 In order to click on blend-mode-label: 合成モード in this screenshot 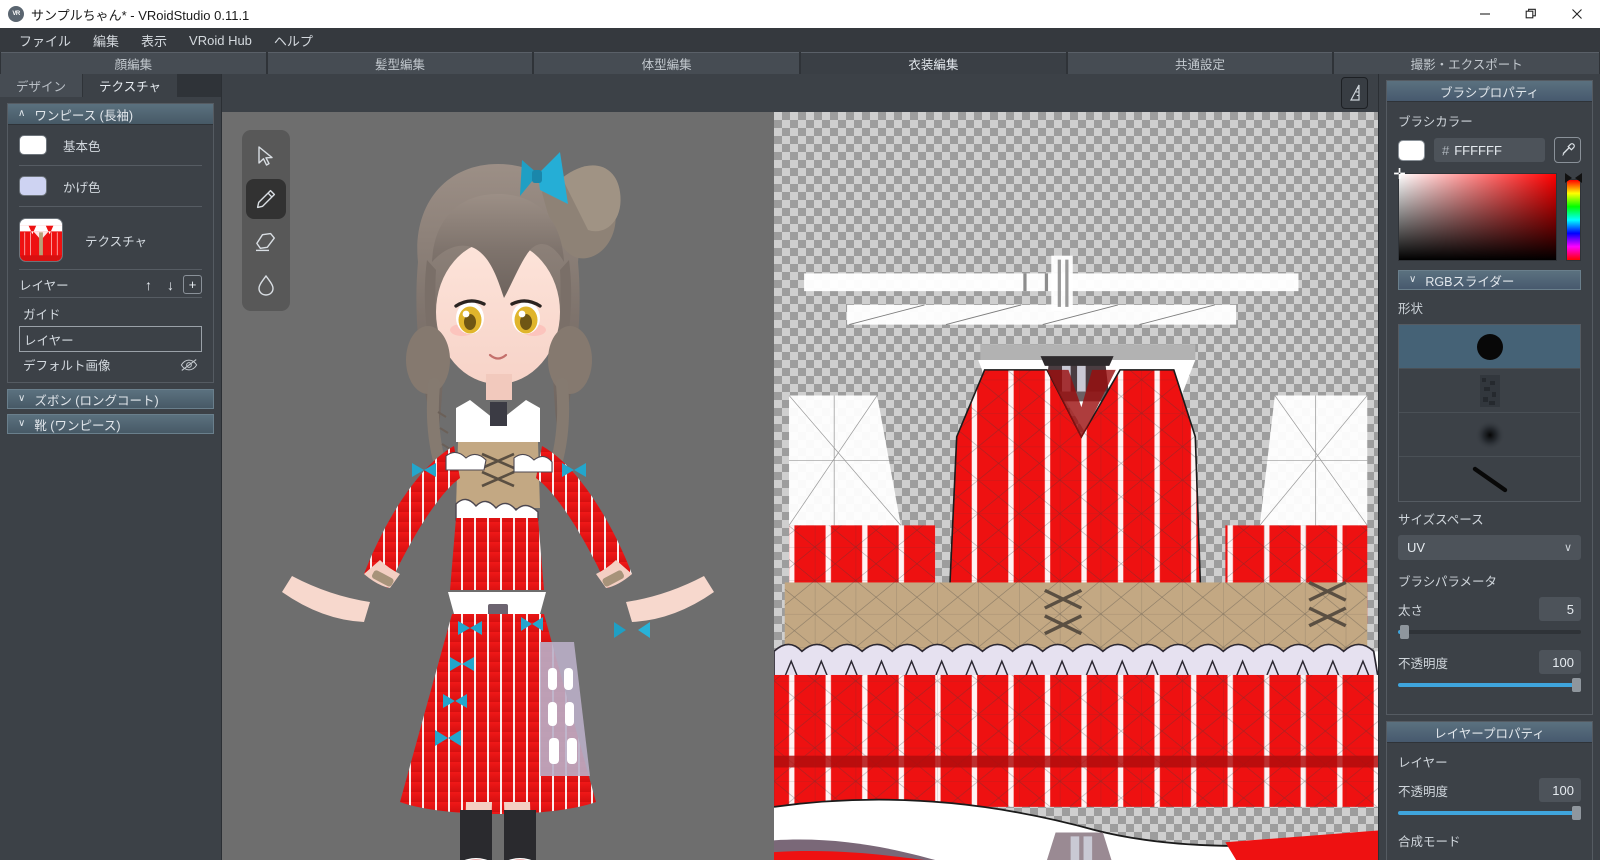, I will do `click(1429, 842)`.